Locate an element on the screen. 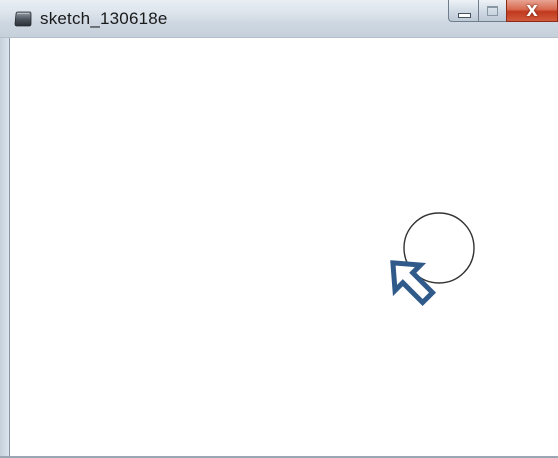 This screenshot has height=458, width=558. arrow-cursor-icon is located at coordinates (413, 283).